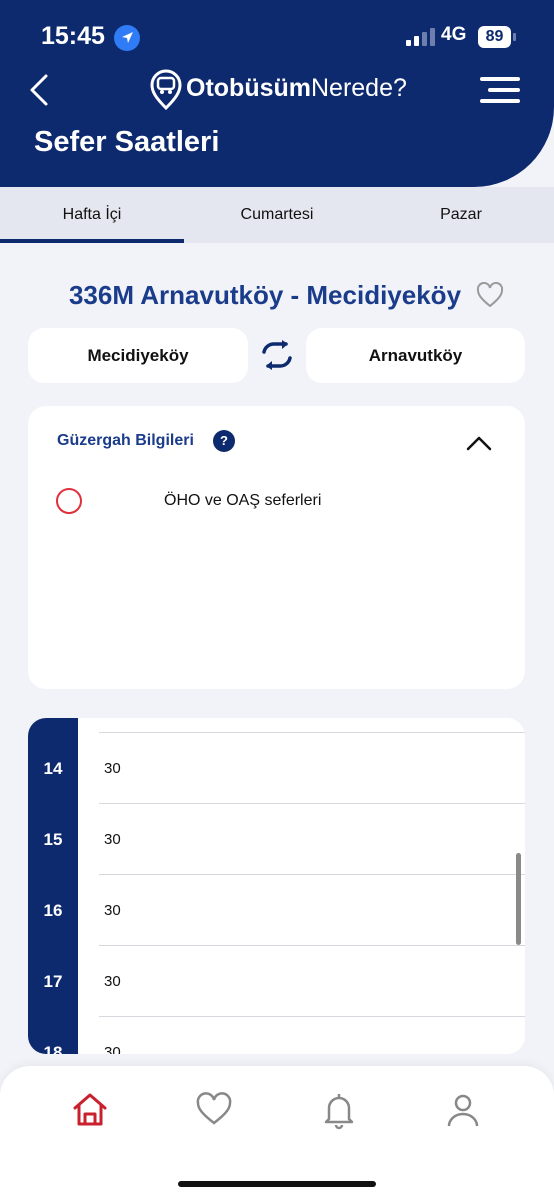 Image resolution: width=554 pixels, height=1200 pixels. Describe the element at coordinates (518, 899) in the screenshot. I see `scrollbar` at that location.